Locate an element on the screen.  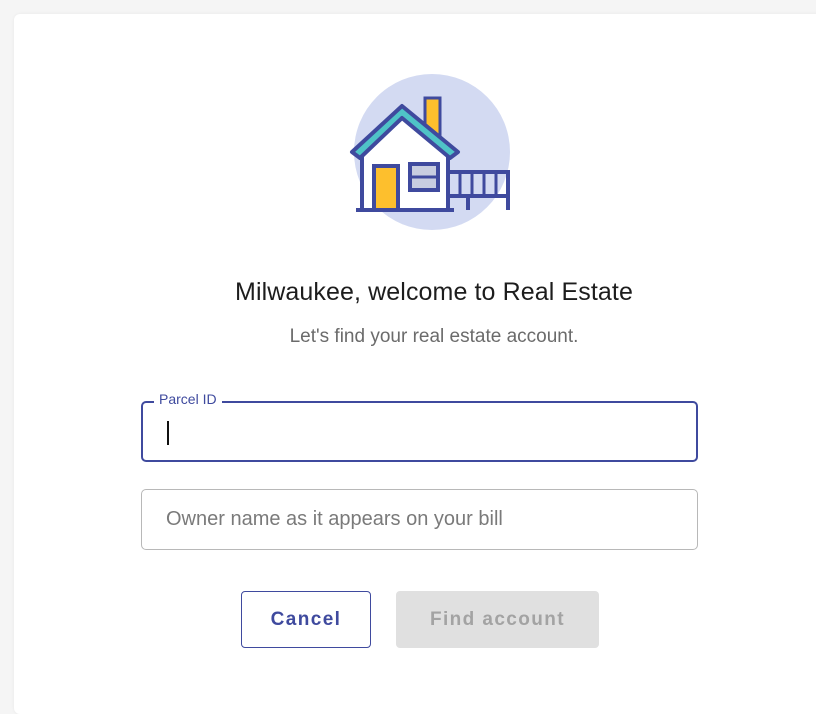
text-cursor is located at coordinates (168, 433).